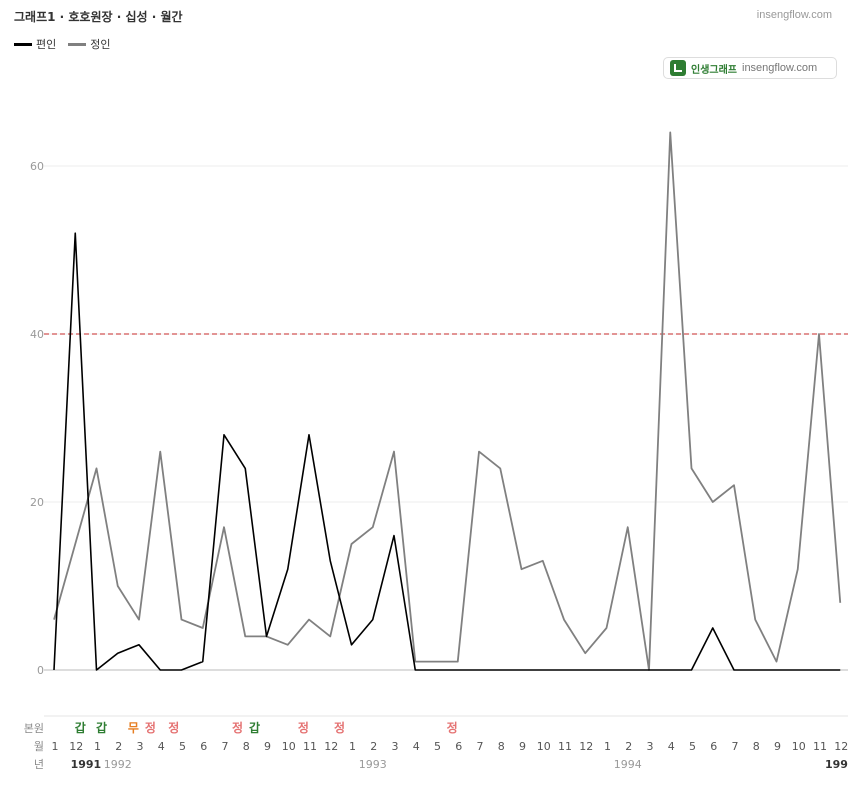 This screenshot has width=848, height=790. Describe the element at coordinates (40, 670) in the screenshot. I see `y-tick-label: 0` at that location.